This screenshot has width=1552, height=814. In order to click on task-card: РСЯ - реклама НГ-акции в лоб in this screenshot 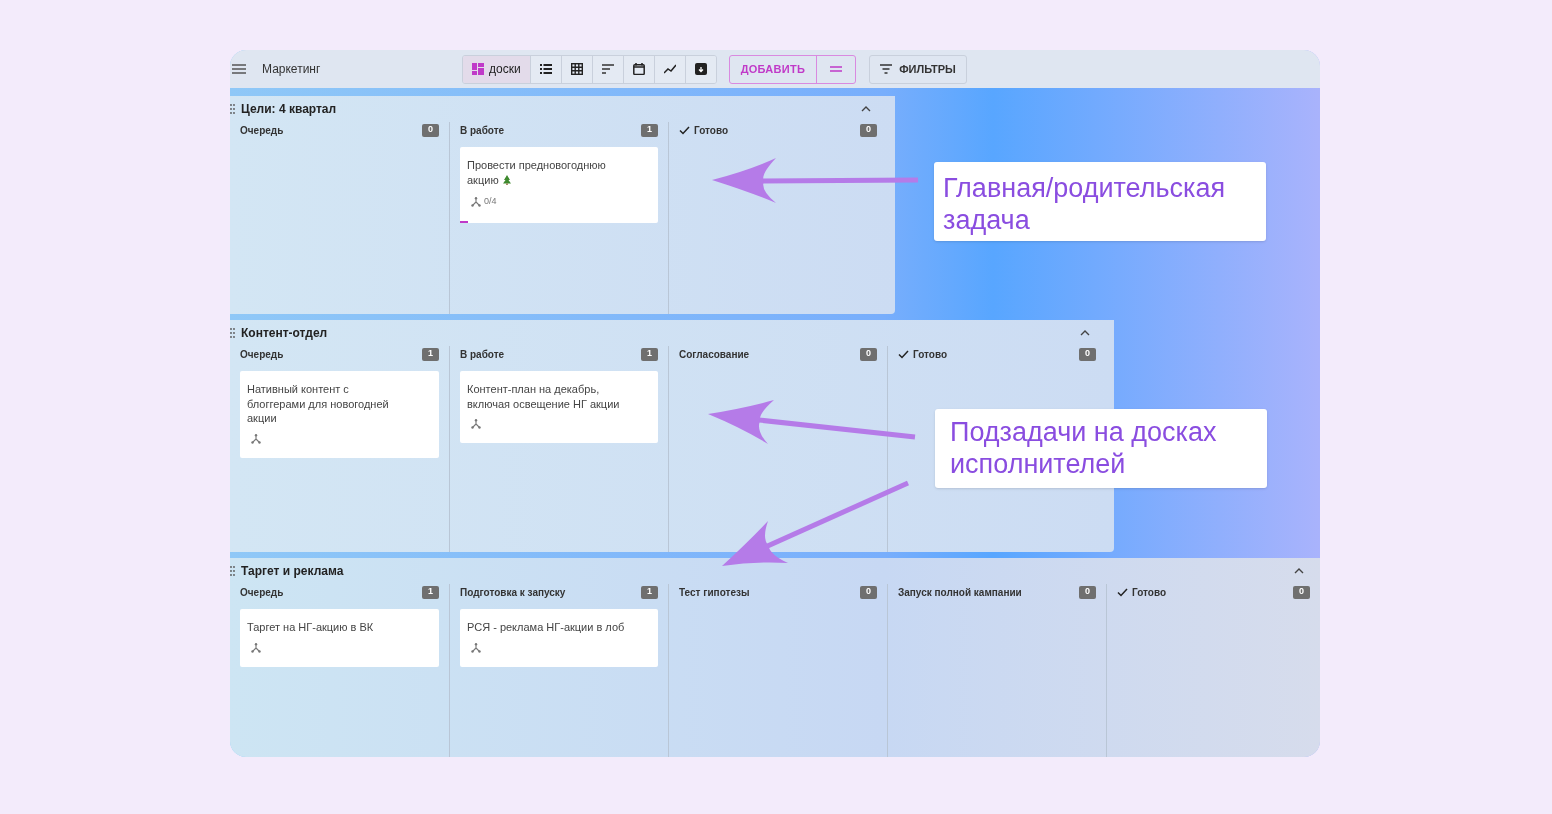, I will do `click(559, 638)`.